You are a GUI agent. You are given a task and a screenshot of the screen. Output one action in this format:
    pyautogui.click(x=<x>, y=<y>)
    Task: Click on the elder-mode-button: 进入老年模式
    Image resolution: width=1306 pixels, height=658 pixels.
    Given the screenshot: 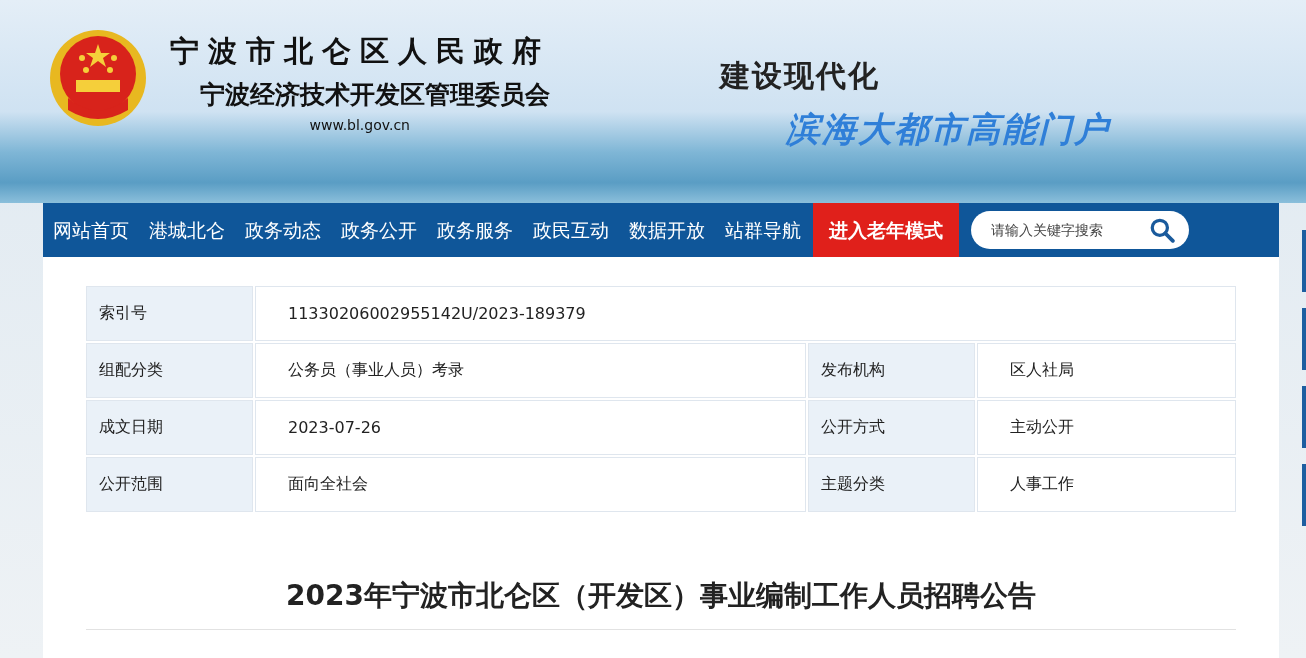 What is the action you would take?
    pyautogui.click(x=886, y=230)
    